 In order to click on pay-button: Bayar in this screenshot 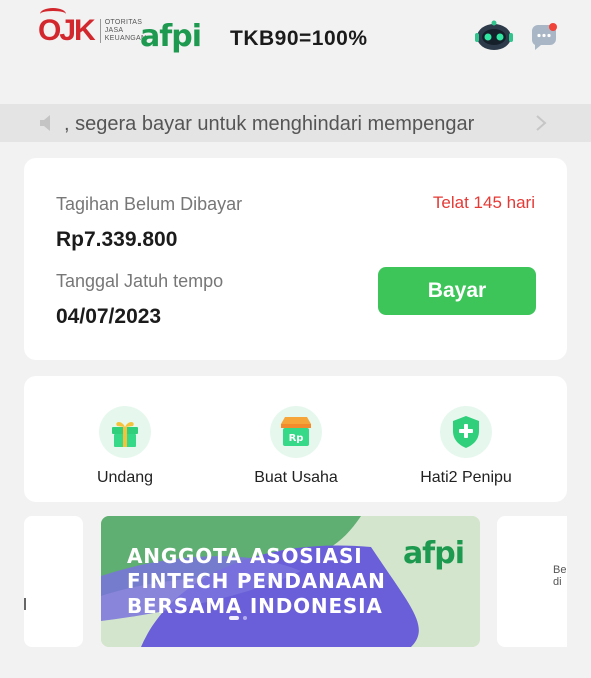, I will do `click(457, 291)`.